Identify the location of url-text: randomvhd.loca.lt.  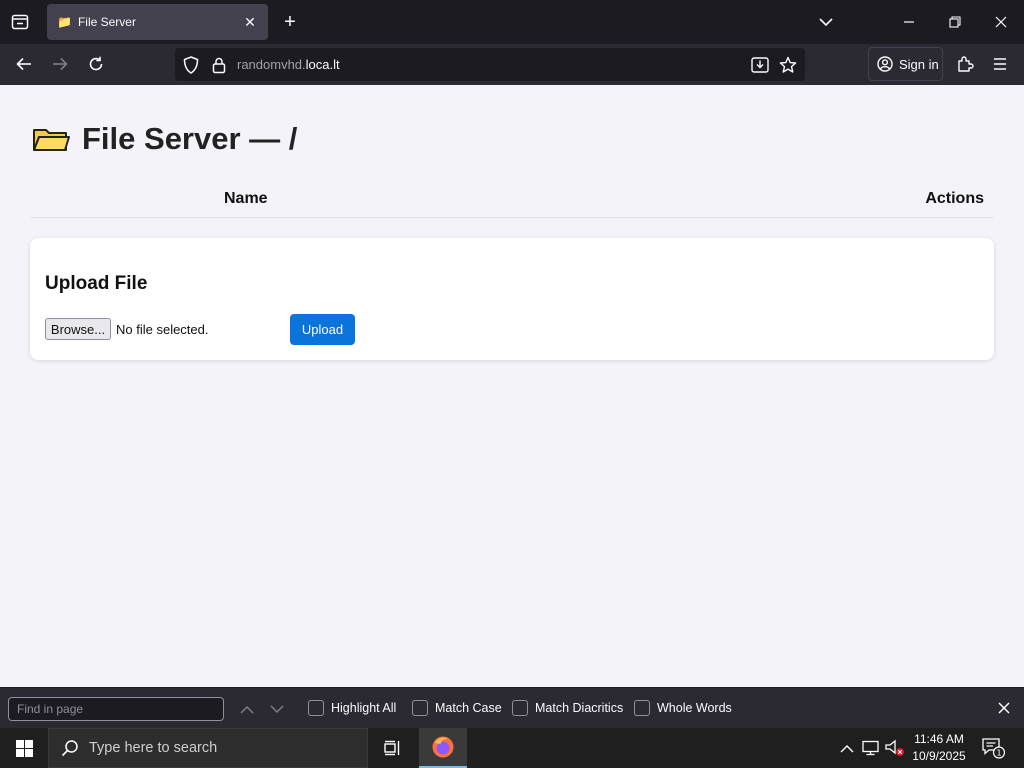
(288, 64).